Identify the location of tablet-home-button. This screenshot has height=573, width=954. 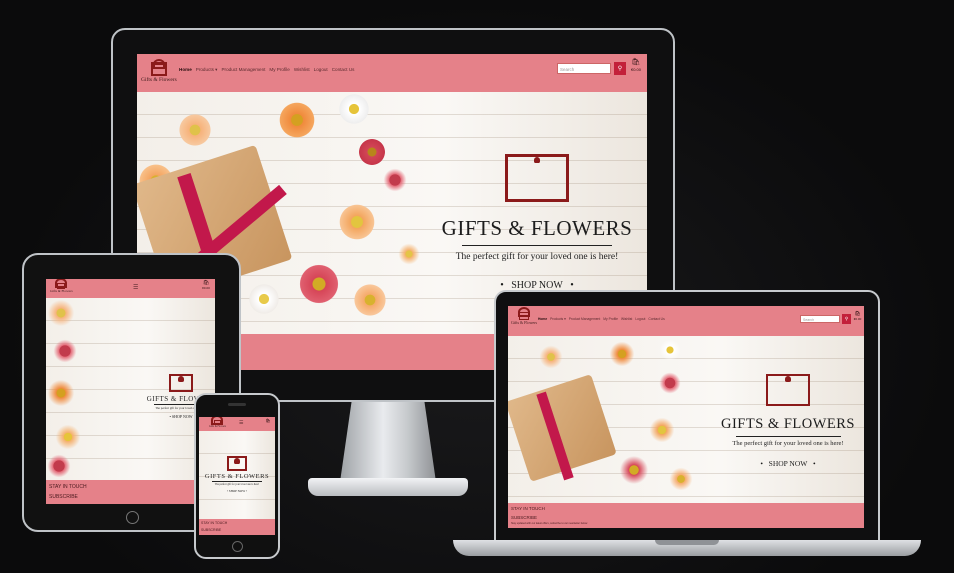
(132, 517).